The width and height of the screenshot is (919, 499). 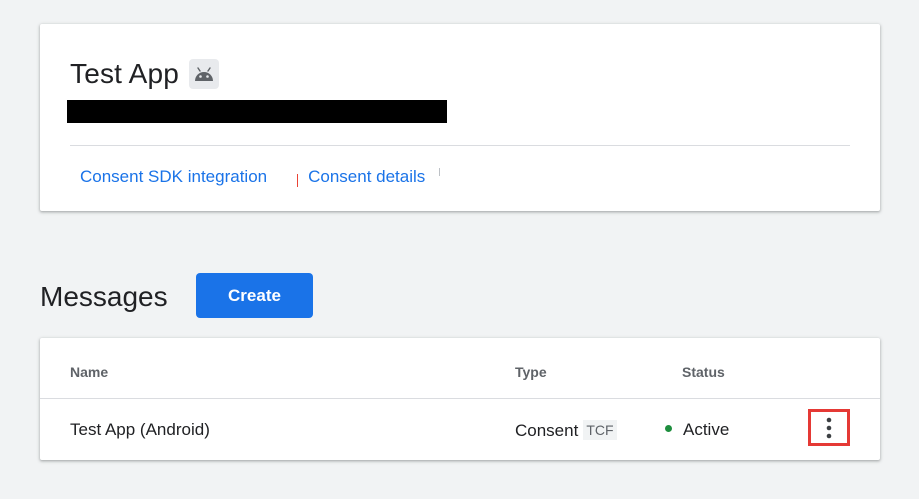 I want to click on divider, so click(x=460, y=145).